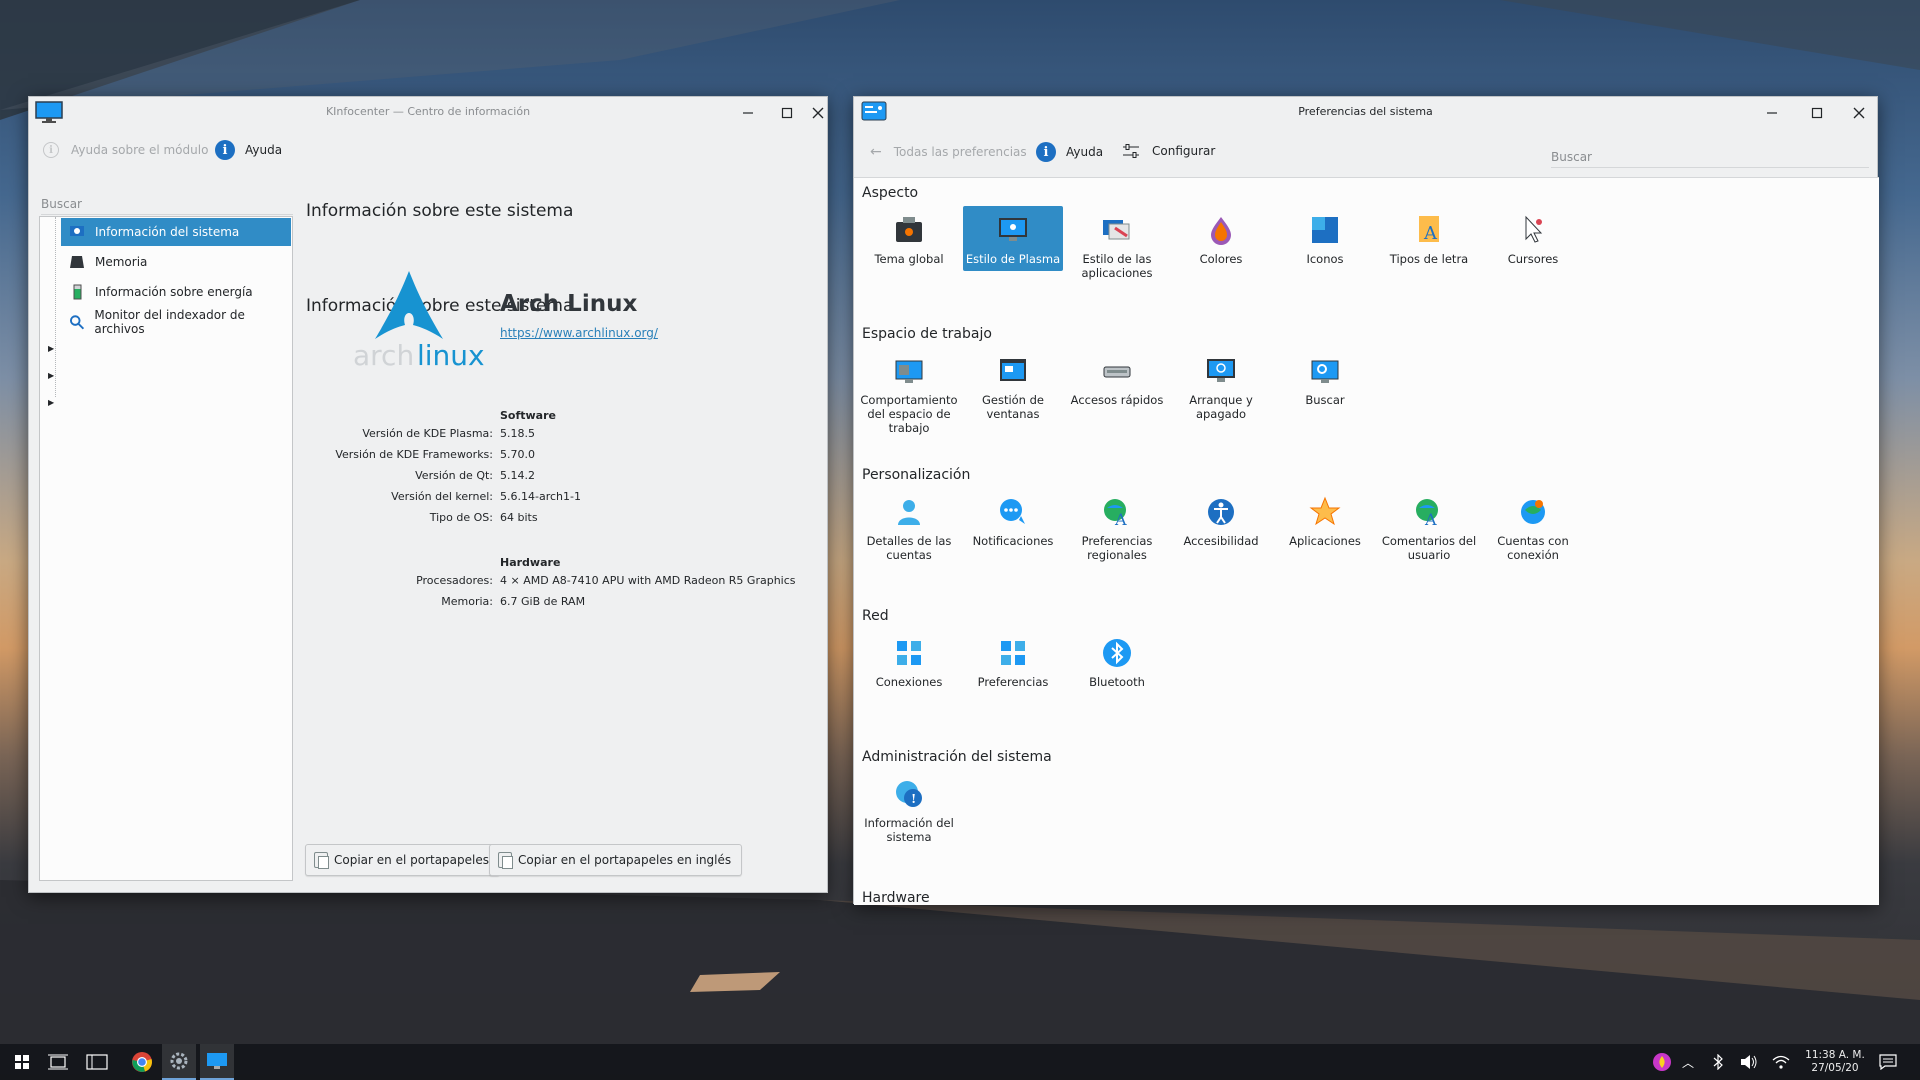  What do you see at coordinates (1117, 653) in the screenshot?
I see `bluetooth-icon` at bounding box center [1117, 653].